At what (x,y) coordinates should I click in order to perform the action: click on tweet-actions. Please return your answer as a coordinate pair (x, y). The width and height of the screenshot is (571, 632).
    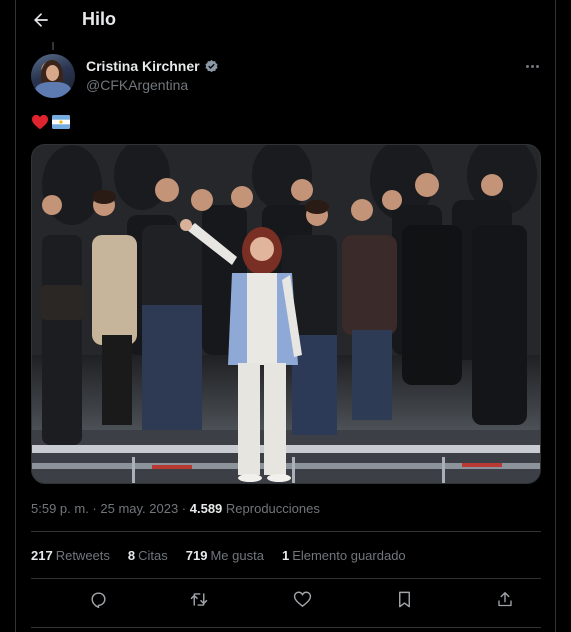
    Looking at the image, I should click on (286, 600).